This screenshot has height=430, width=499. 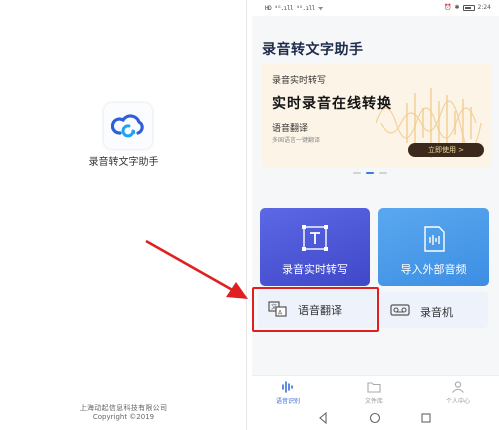 What do you see at coordinates (426, 418) in the screenshot?
I see `recent-apps-icon` at bounding box center [426, 418].